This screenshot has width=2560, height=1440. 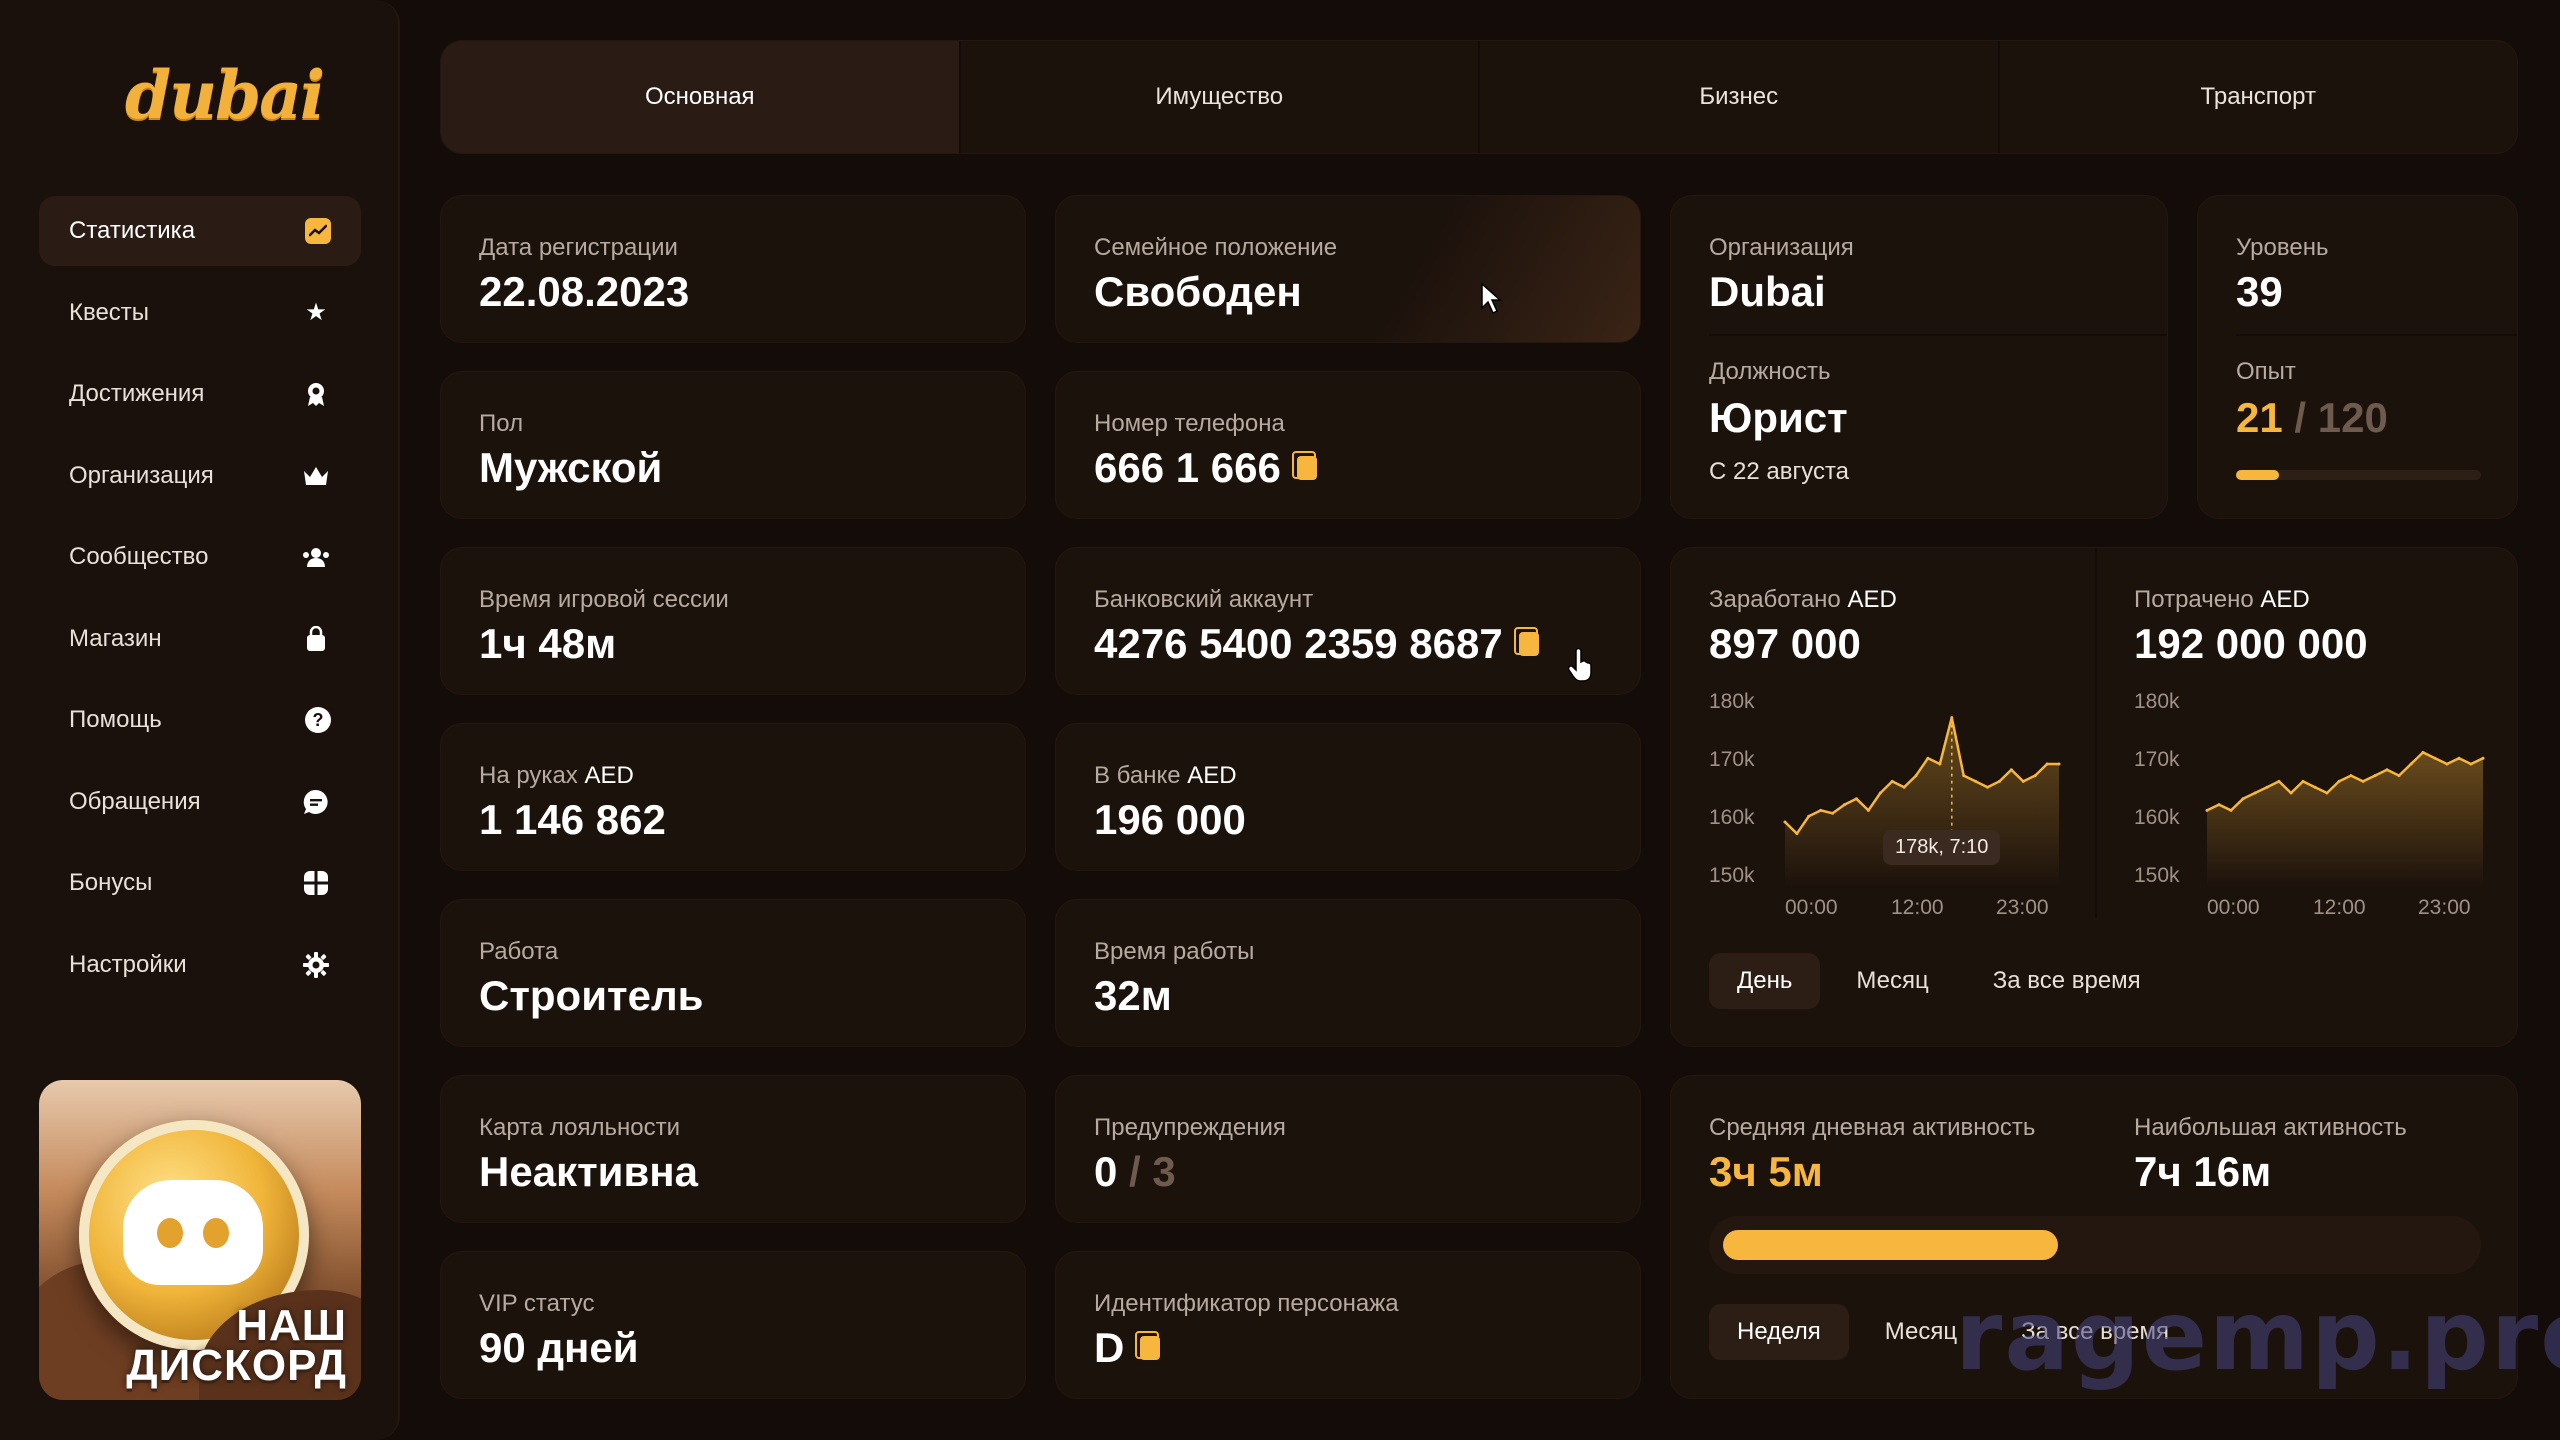 I want to click on session-card: Время игровой сессии 1ч 48м, so click(x=733, y=621).